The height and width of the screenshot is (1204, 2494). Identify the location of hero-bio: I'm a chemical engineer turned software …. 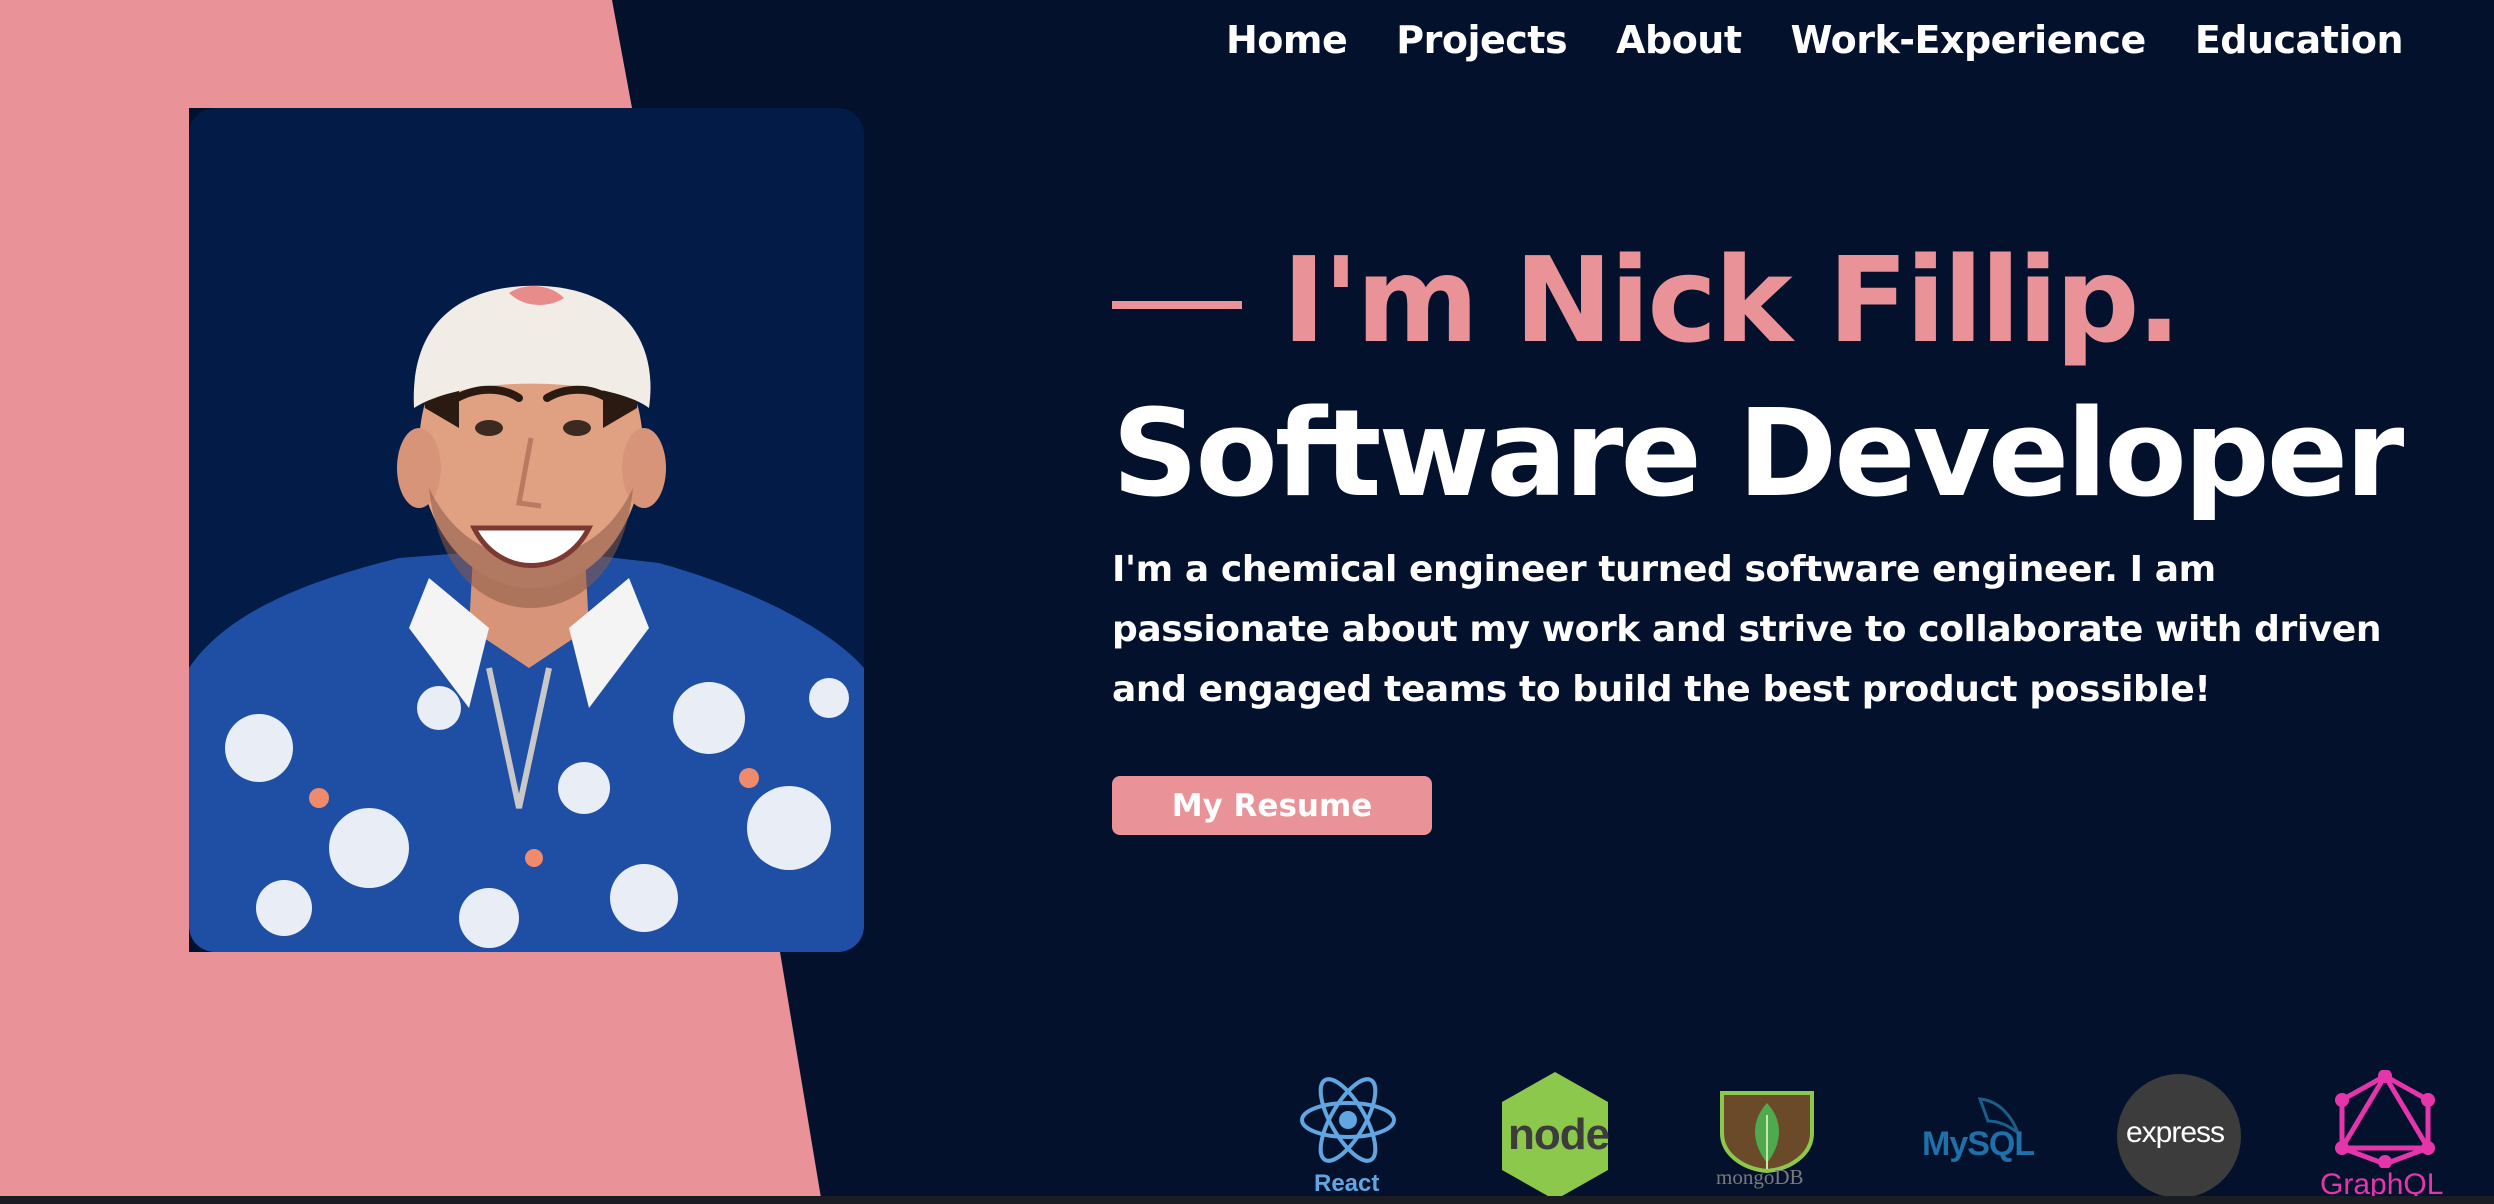
(1747, 629).